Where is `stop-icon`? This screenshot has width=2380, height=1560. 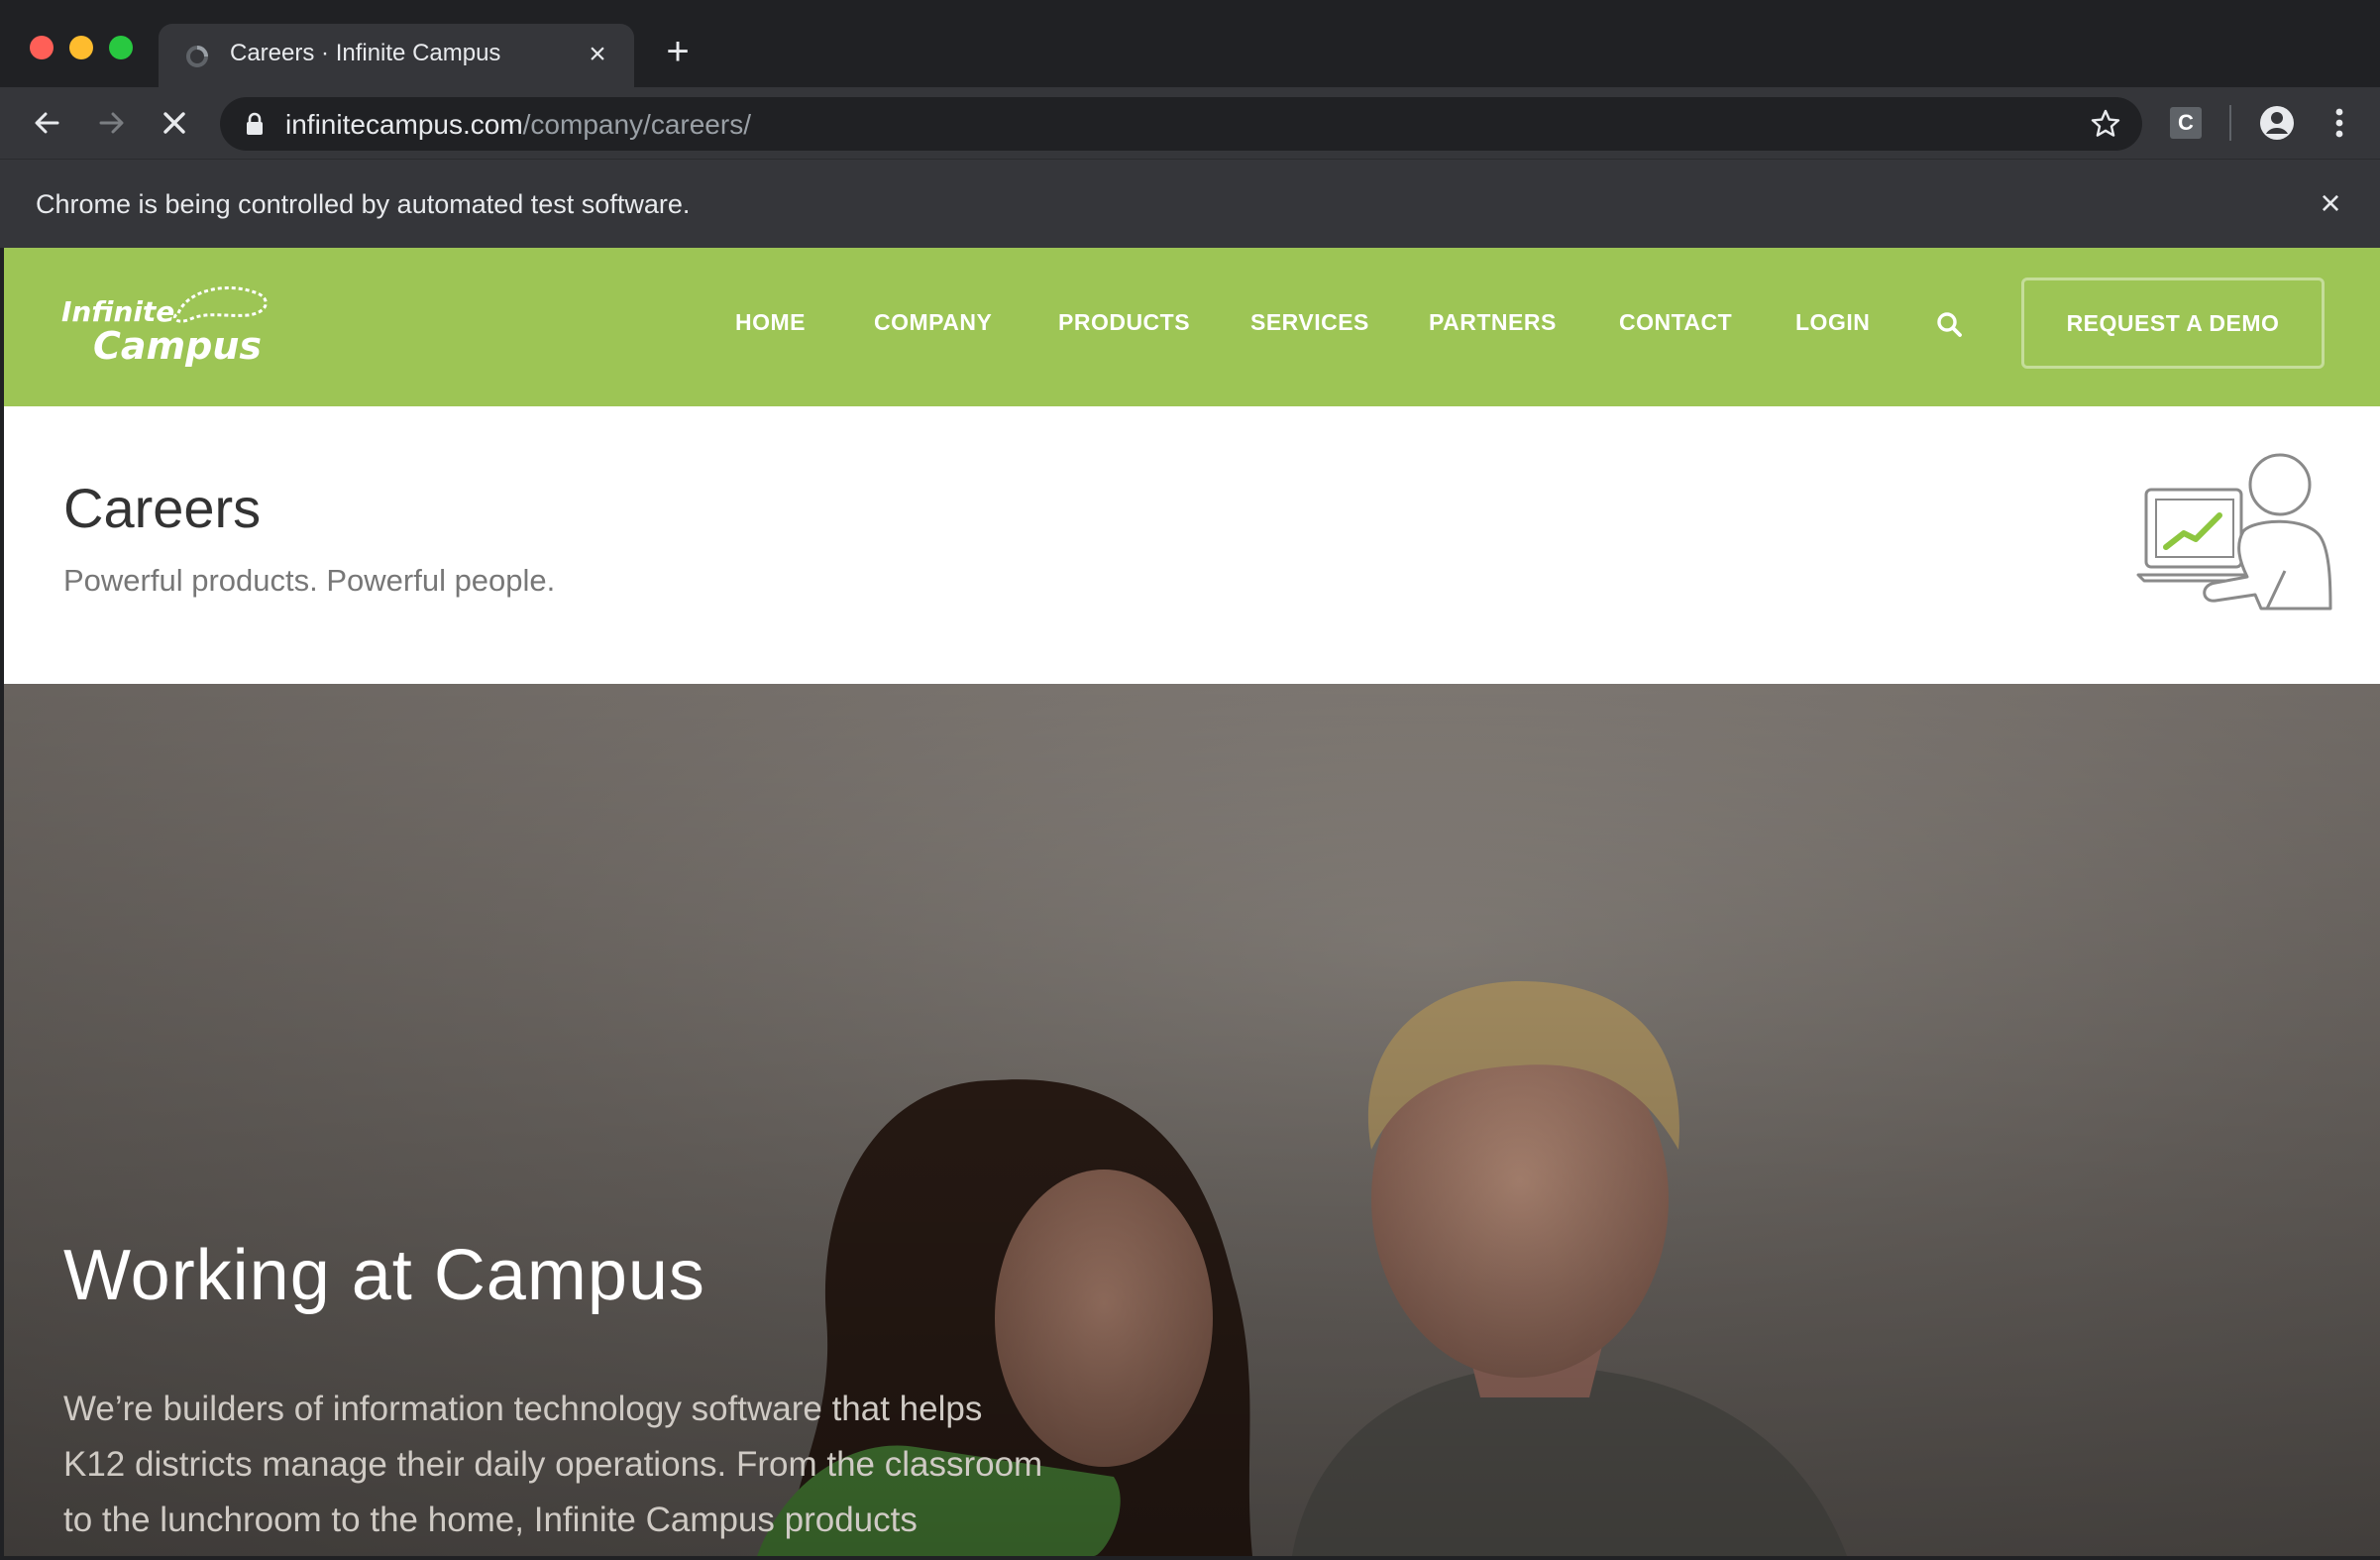
stop-icon is located at coordinates (174, 123).